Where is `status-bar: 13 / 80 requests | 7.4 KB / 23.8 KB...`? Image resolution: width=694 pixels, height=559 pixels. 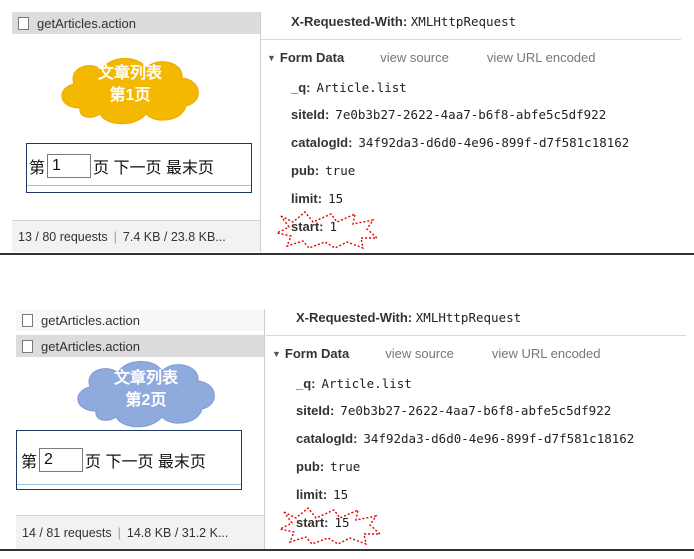 status-bar: 13 / 80 requests | 7.4 KB / 23.8 KB... is located at coordinates (136, 236).